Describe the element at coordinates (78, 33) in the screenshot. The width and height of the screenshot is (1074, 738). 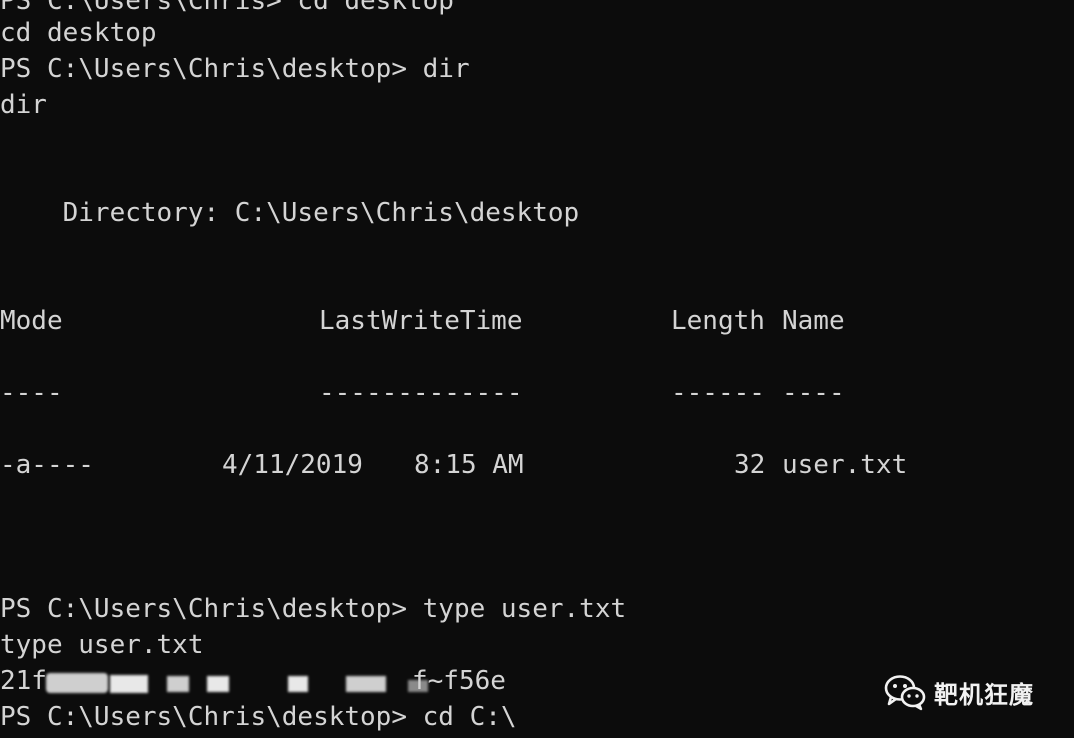
I see `terminal-line: cd desktop` at that location.